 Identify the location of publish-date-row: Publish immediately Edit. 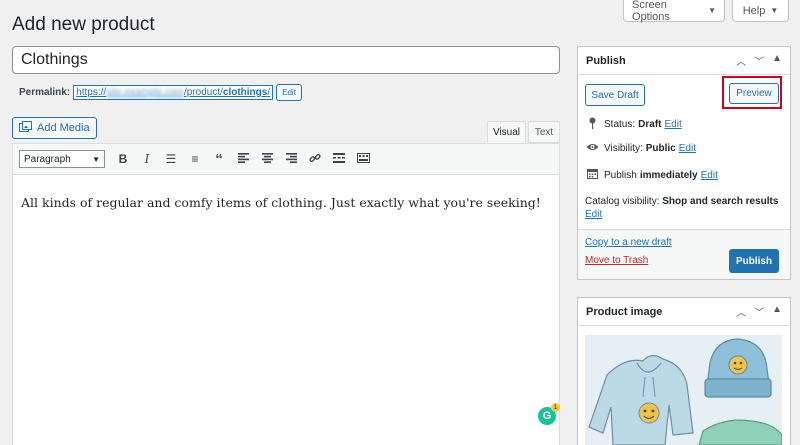
(651, 175).